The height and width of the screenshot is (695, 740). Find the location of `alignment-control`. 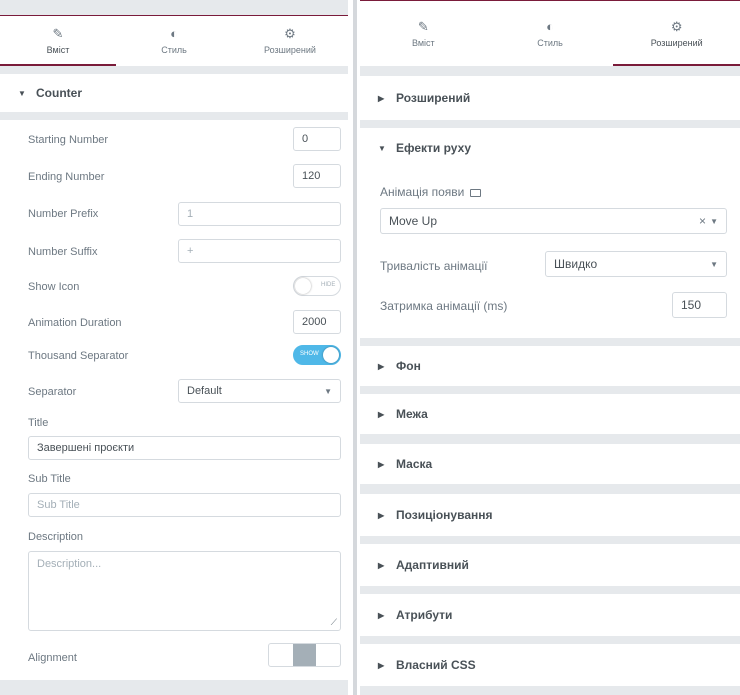

alignment-control is located at coordinates (304, 655).